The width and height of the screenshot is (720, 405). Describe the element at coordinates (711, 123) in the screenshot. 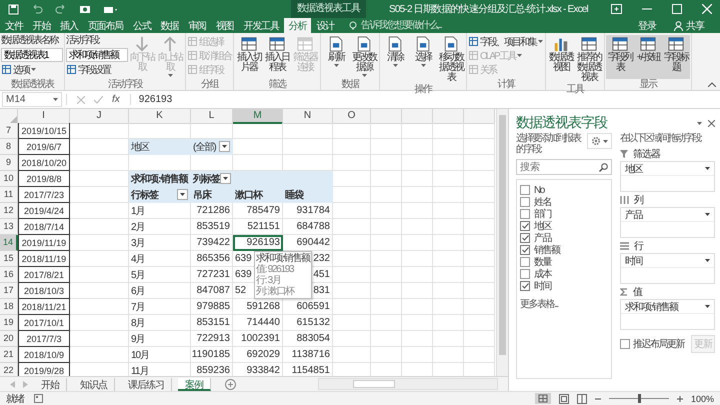

I see `close-icon` at that location.